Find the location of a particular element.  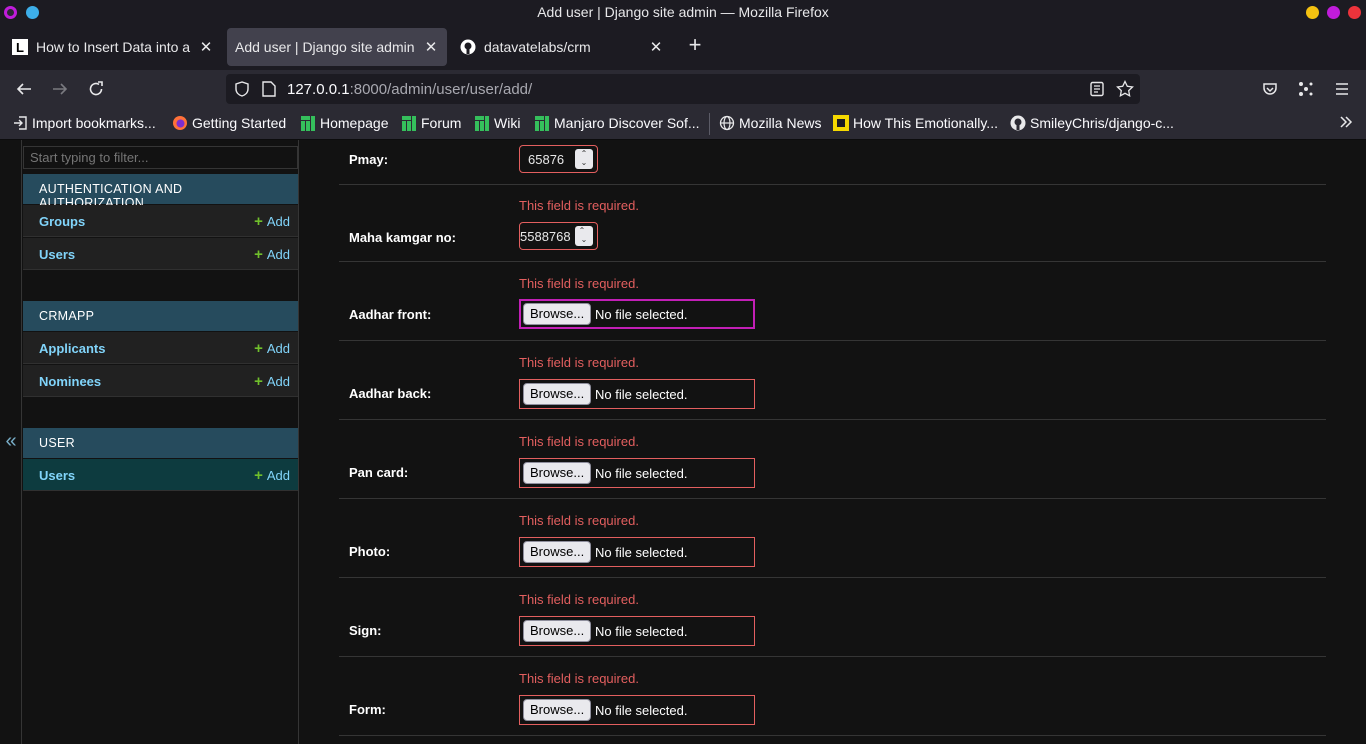

sidebar-link-nominees: Nominees is located at coordinates (70, 381).